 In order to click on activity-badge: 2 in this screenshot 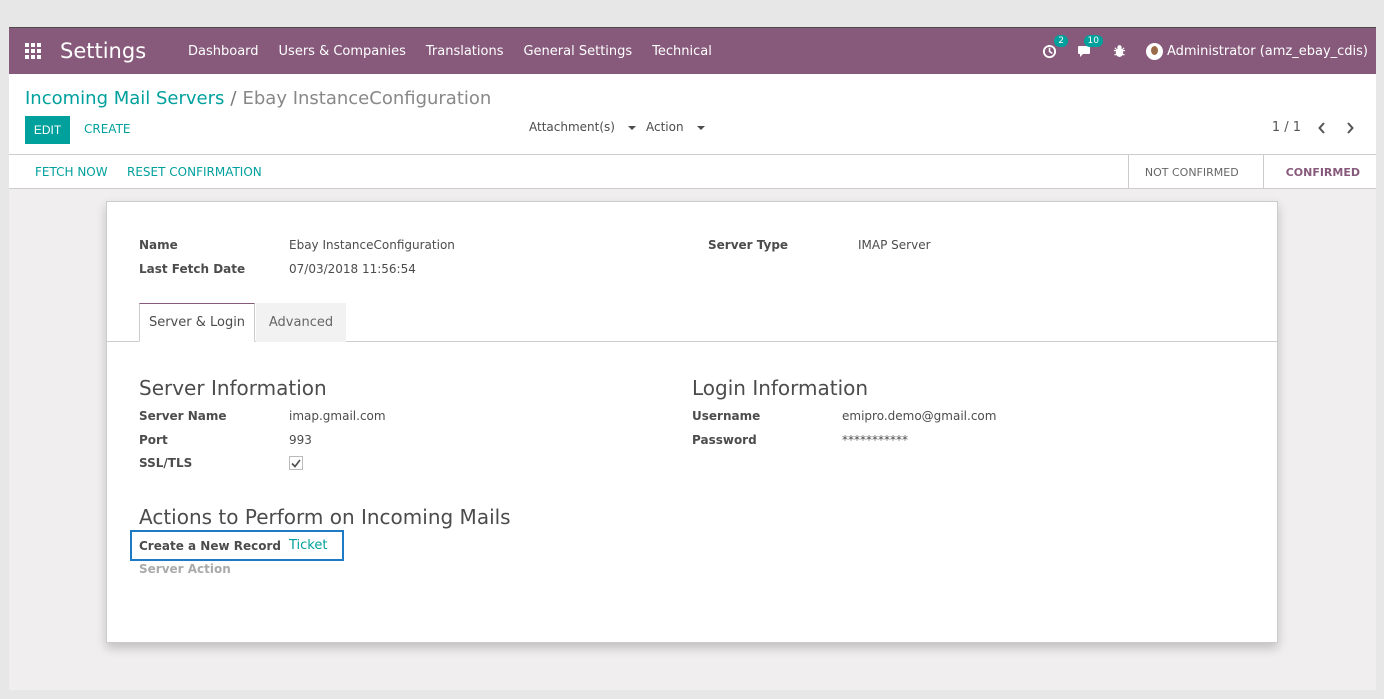, I will do `click(1061, 41)`.